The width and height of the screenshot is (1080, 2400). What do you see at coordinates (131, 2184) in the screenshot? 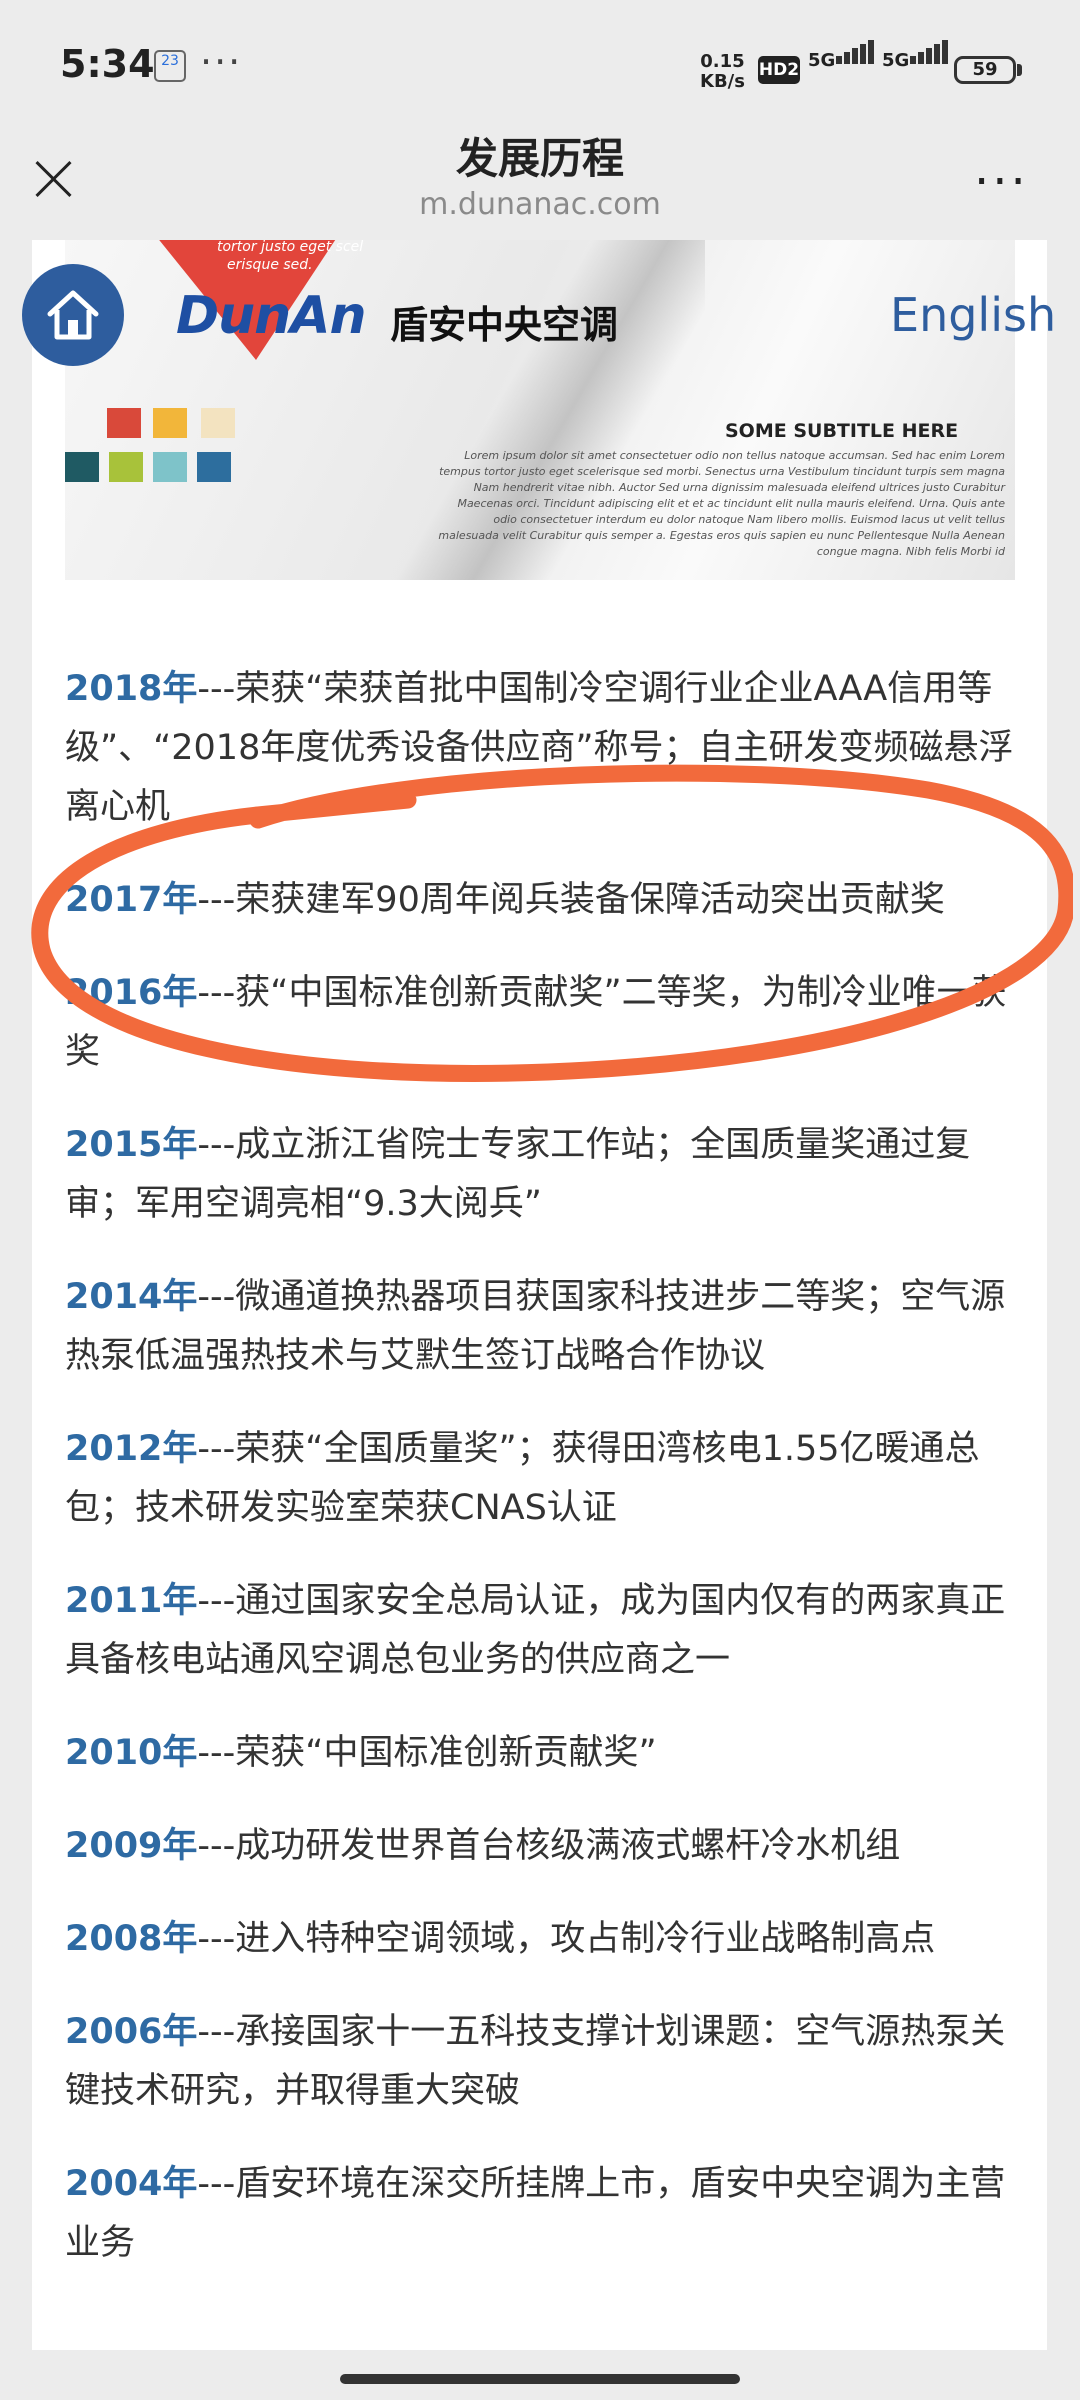
I see `timeline-year: 2004年` at bounding box center [131, 2184].